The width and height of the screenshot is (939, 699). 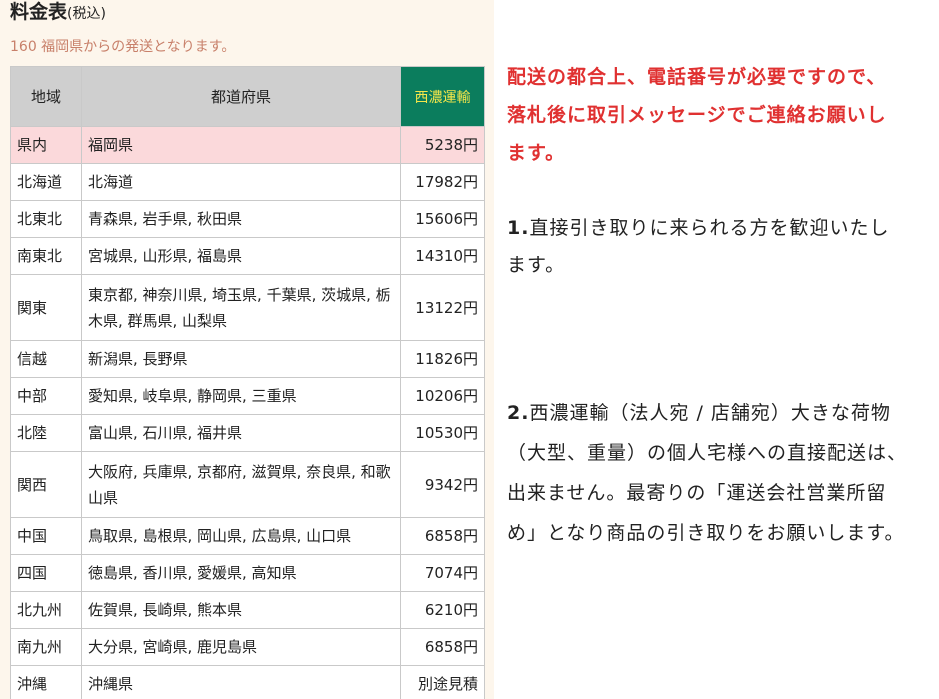 What do you see at coordinates (46, 647) in the screenshot?
I see `region-cell: 南九州` at bounding box center [46, 647].